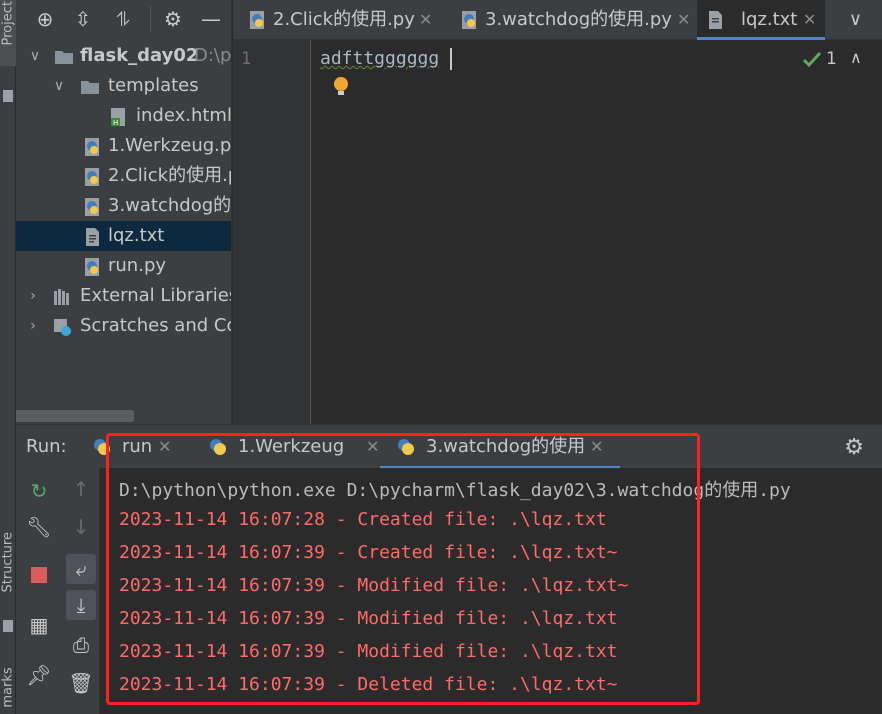 The width and height of the screenshot is (882, 714). What do you see at coordinates (62, 327) in the screenshot?
I see `scratches-icon` at bounding box center [62, 327].